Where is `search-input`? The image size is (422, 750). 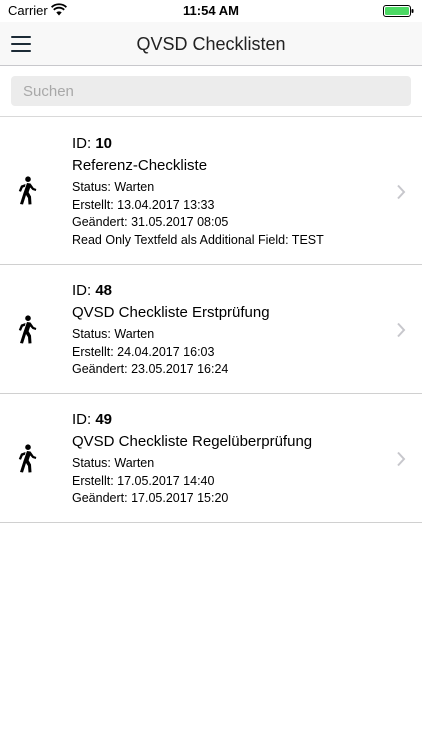
search-input is located at coordinates (211, 91).